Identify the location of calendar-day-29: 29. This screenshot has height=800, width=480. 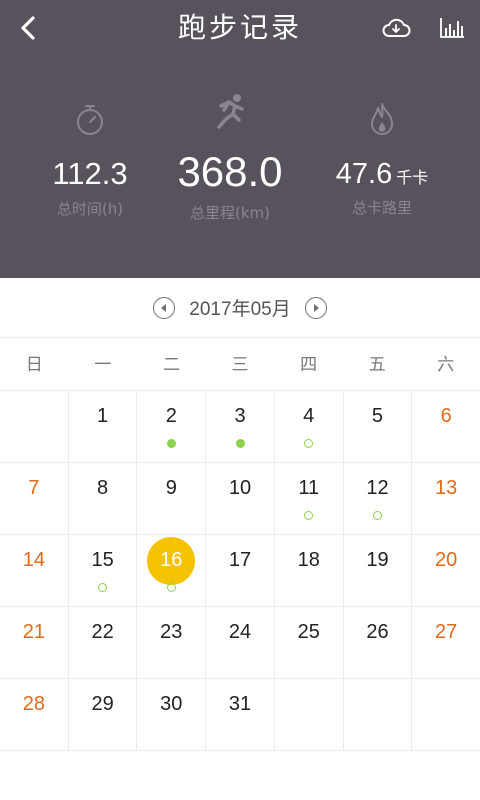
(103, 714).